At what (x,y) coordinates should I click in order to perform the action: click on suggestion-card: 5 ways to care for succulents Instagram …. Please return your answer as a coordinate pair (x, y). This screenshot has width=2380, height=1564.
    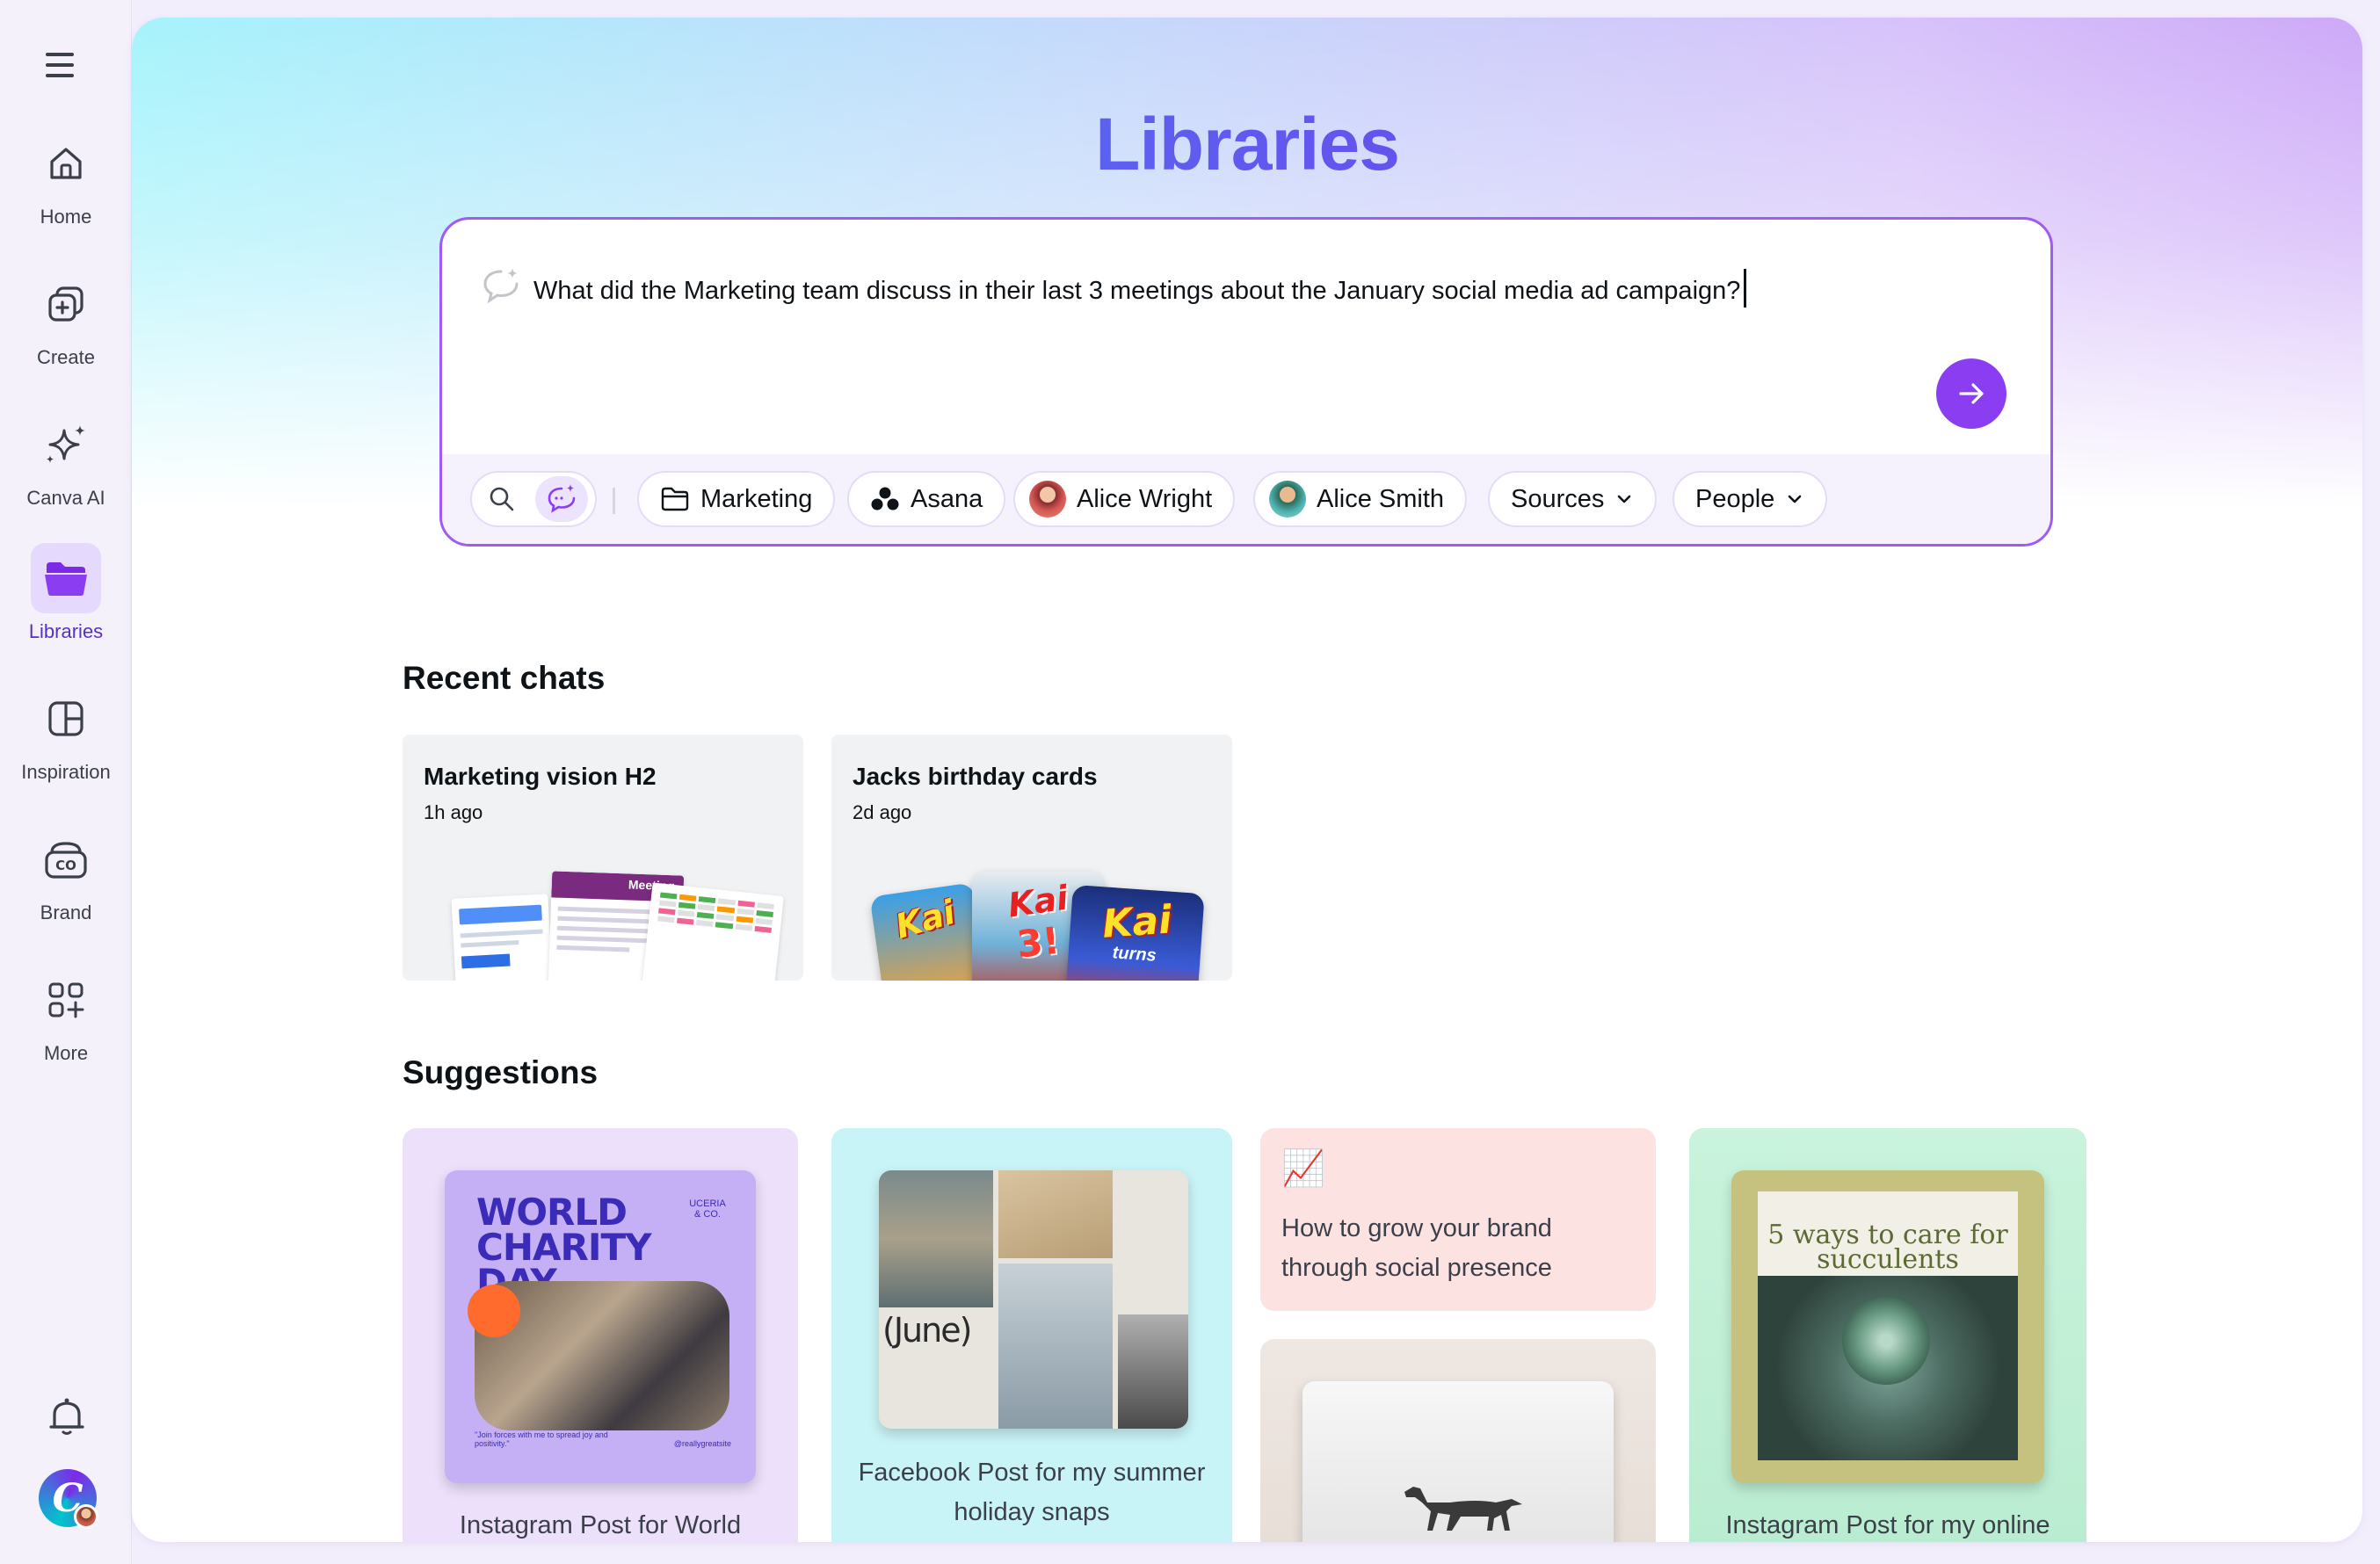
    Looking at the image, I should click on (1887, 1335).